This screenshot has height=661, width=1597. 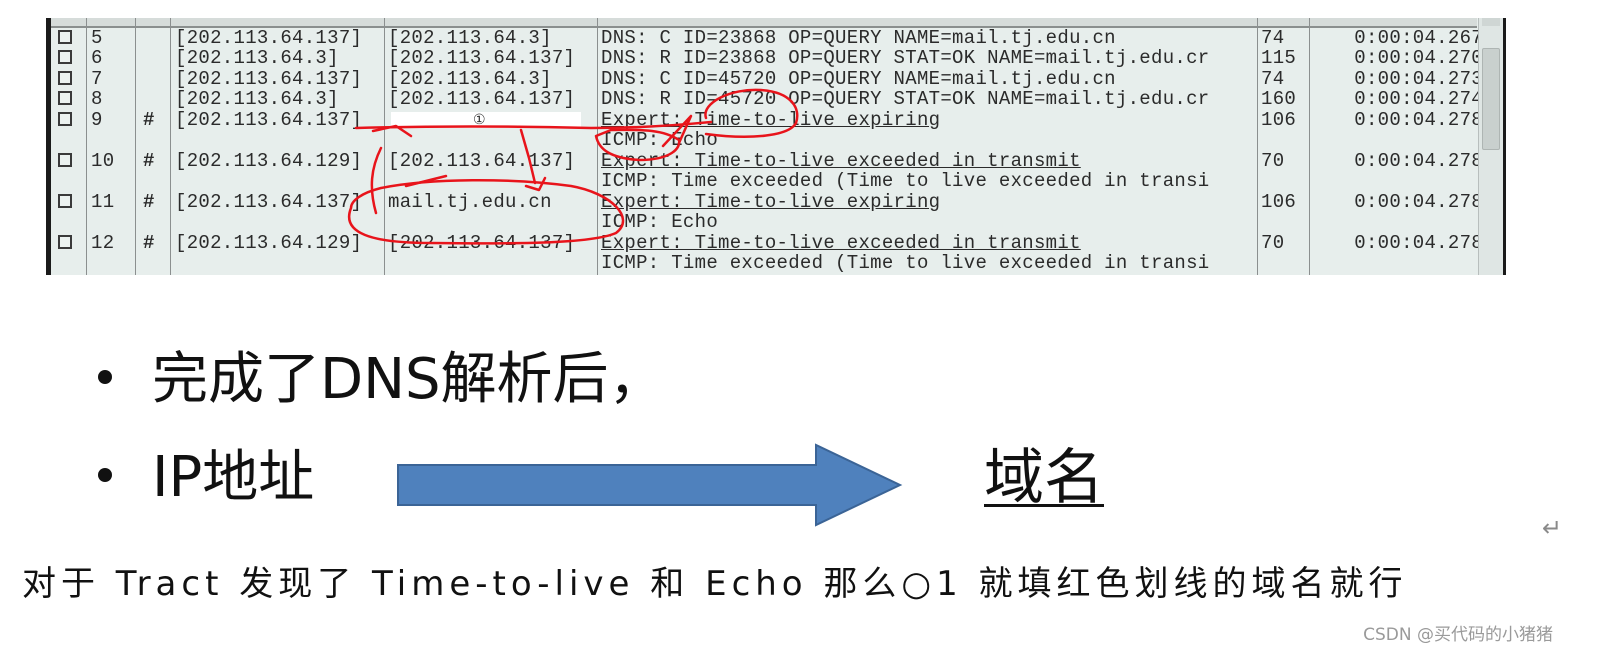 I want to click on destination-address: mail.tj.edu.cn, so click(x=470, y=202).